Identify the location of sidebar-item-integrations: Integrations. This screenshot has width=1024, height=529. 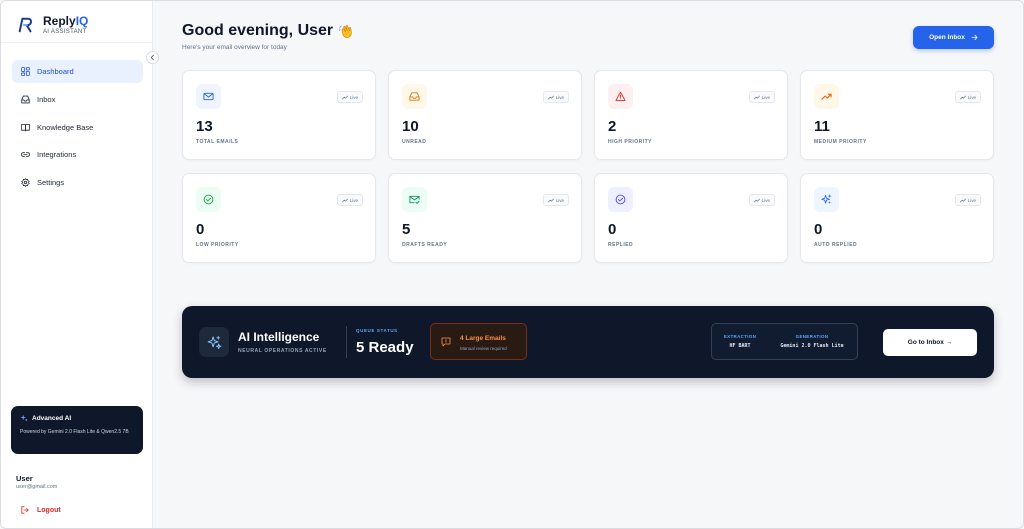
(77, 154).